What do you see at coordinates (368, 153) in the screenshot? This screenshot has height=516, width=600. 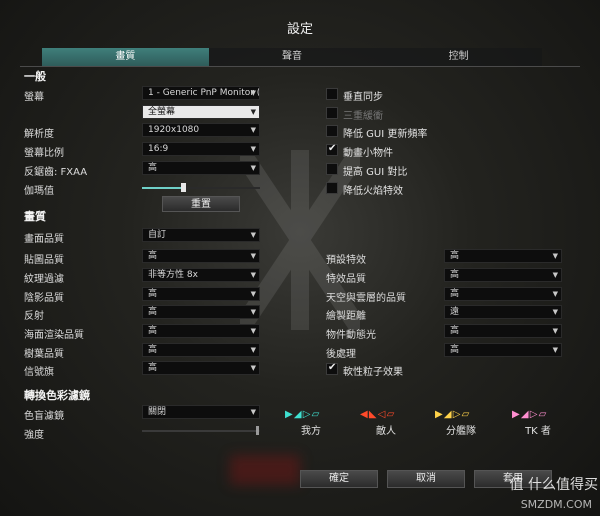 I see `option-label: 動畫小物件` at bounding box center [368, 153].